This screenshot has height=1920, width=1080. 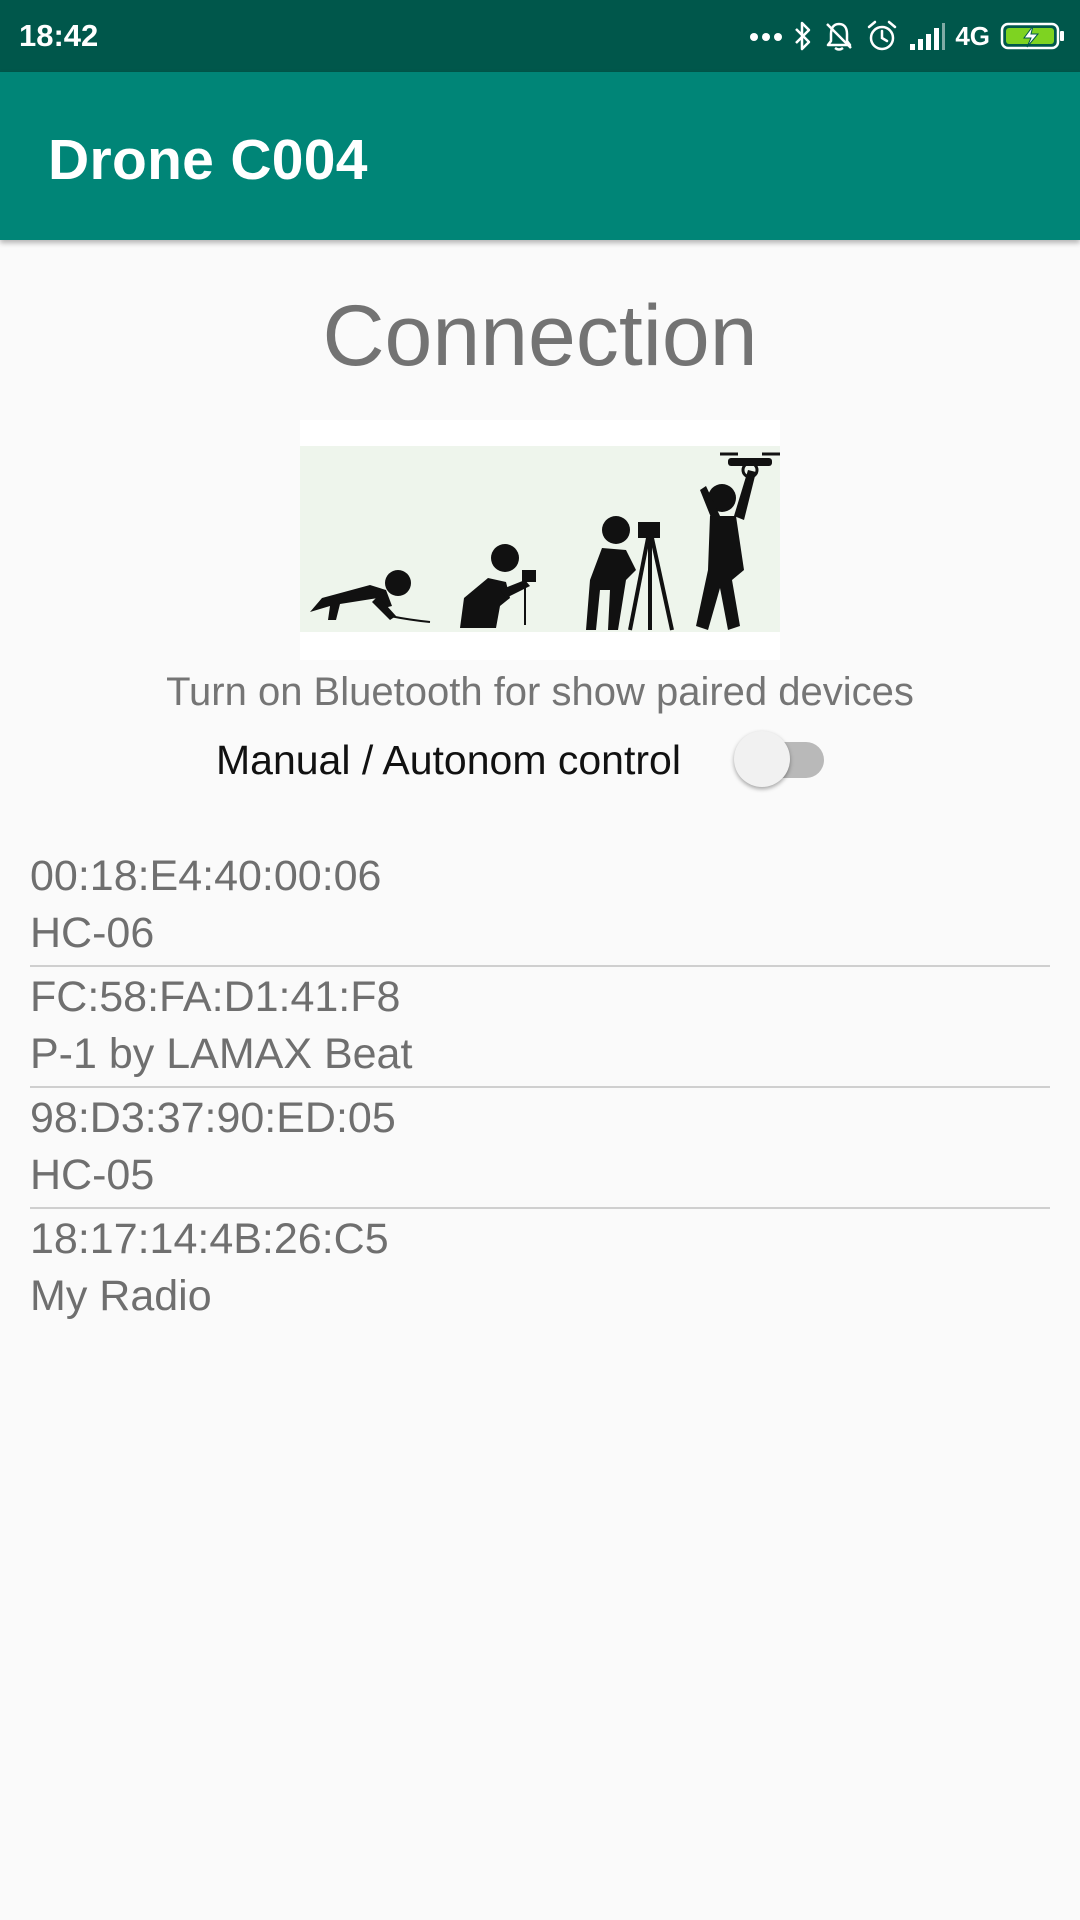 What do you see at coordinates (59, 35) in the screenshot?
I see `status-time: 18:42` at bounding box center [59, 35].